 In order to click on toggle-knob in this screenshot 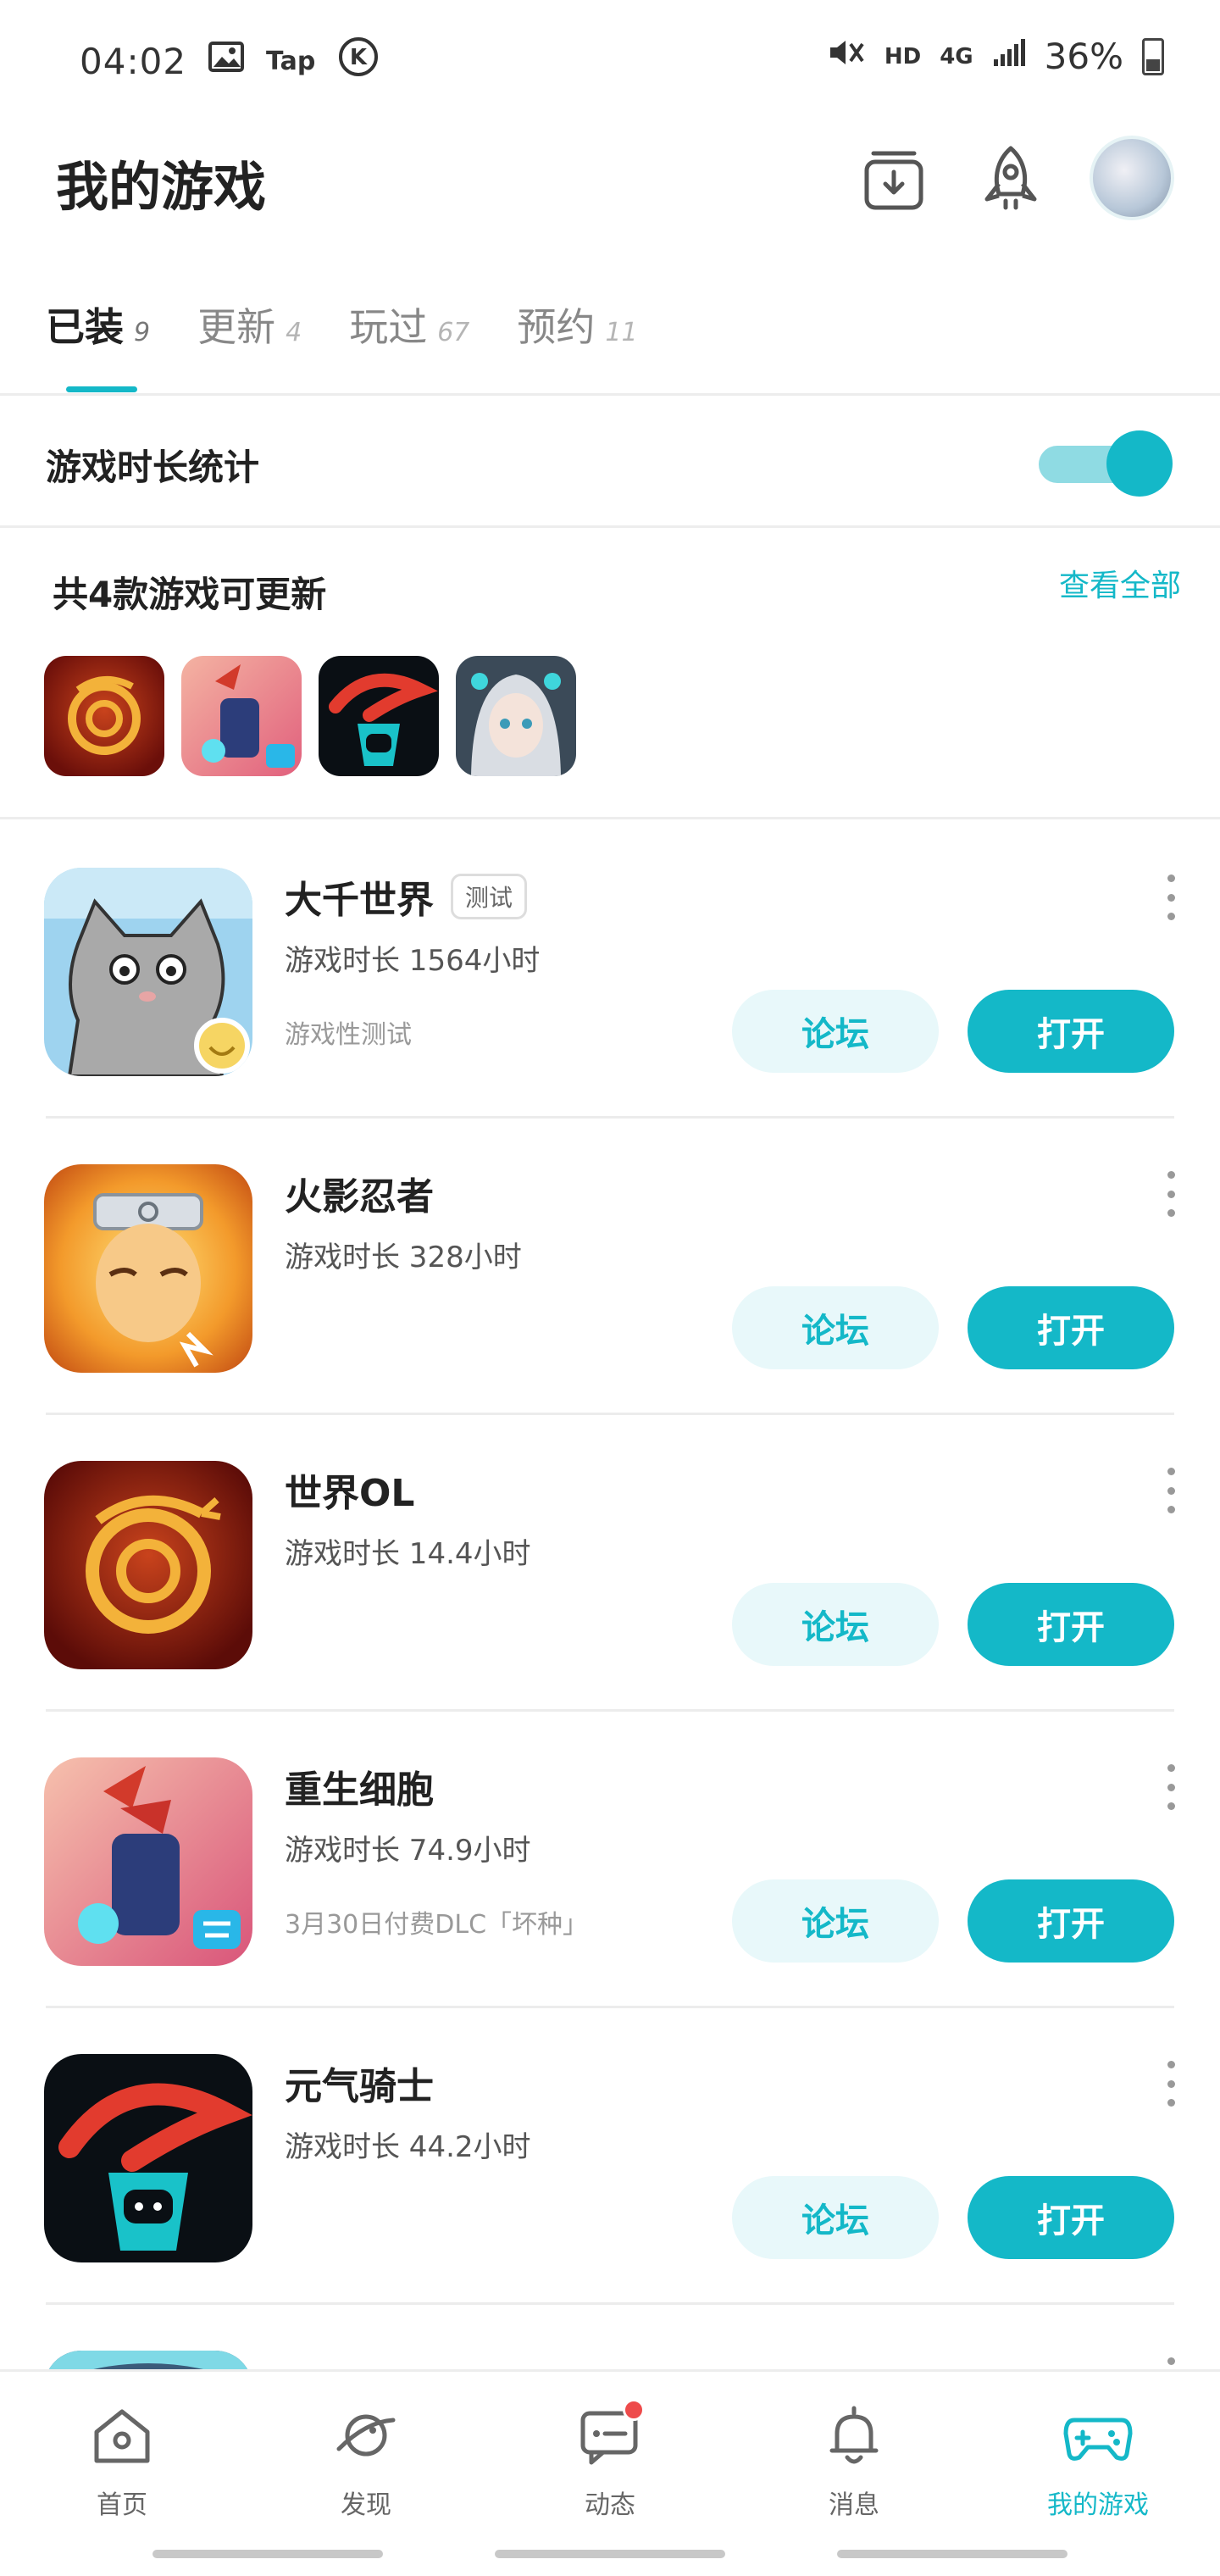, I will do `click(1139, 463)`.